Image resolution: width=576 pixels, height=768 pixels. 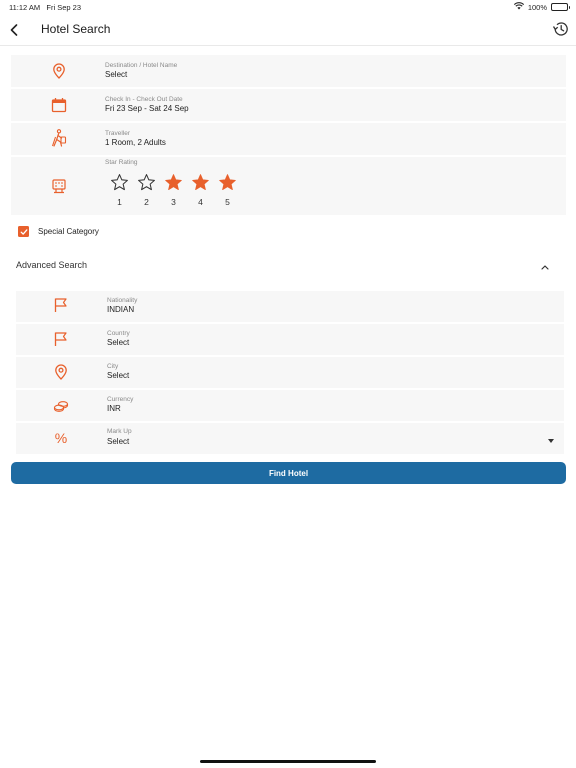 What do you see at coordinates (518, 7) in the screenshot?
I see `wifi-icon` at bounding box center [518, 7].